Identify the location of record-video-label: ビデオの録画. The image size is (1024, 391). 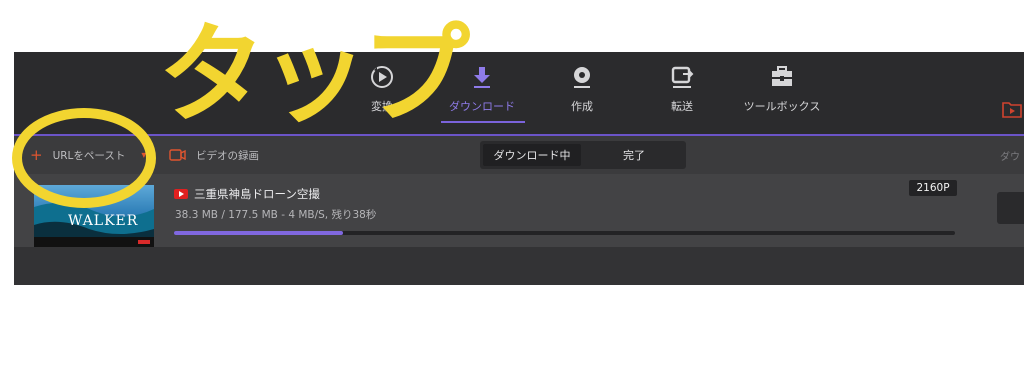
(227, 155).